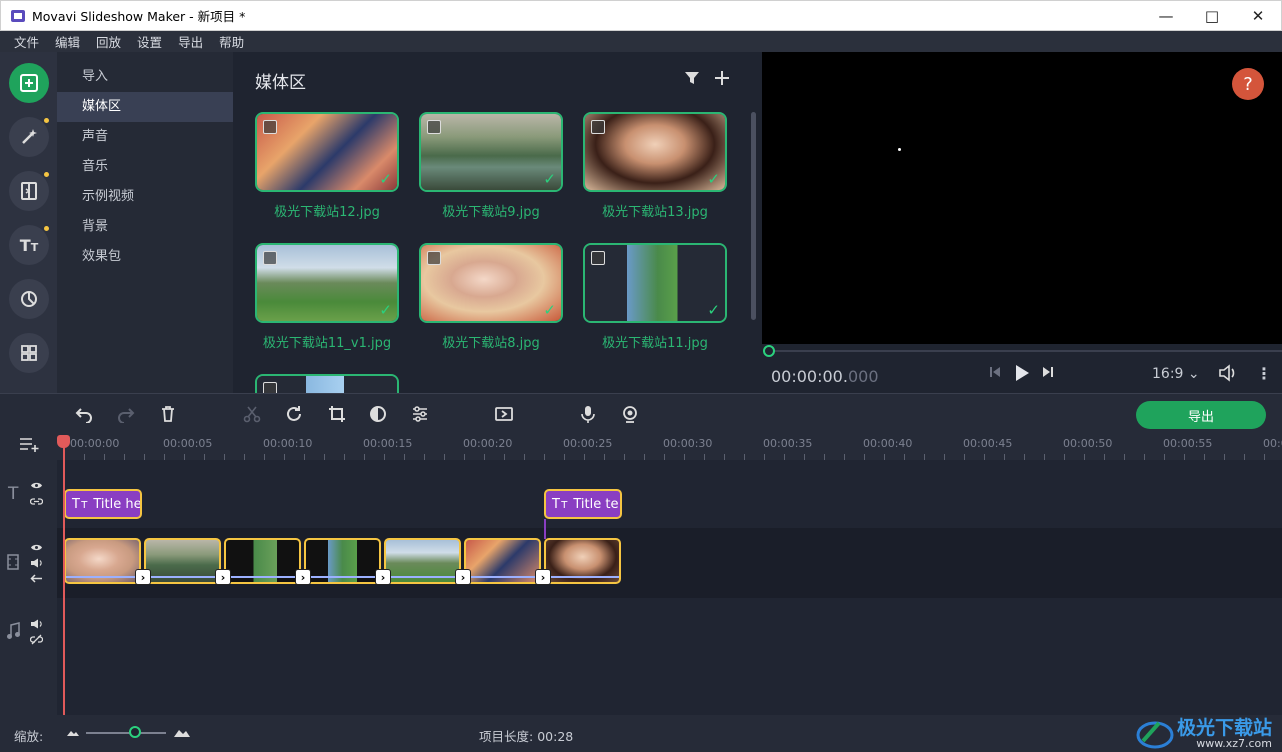  I want to click on scrubber-handle, so click(769, 351).